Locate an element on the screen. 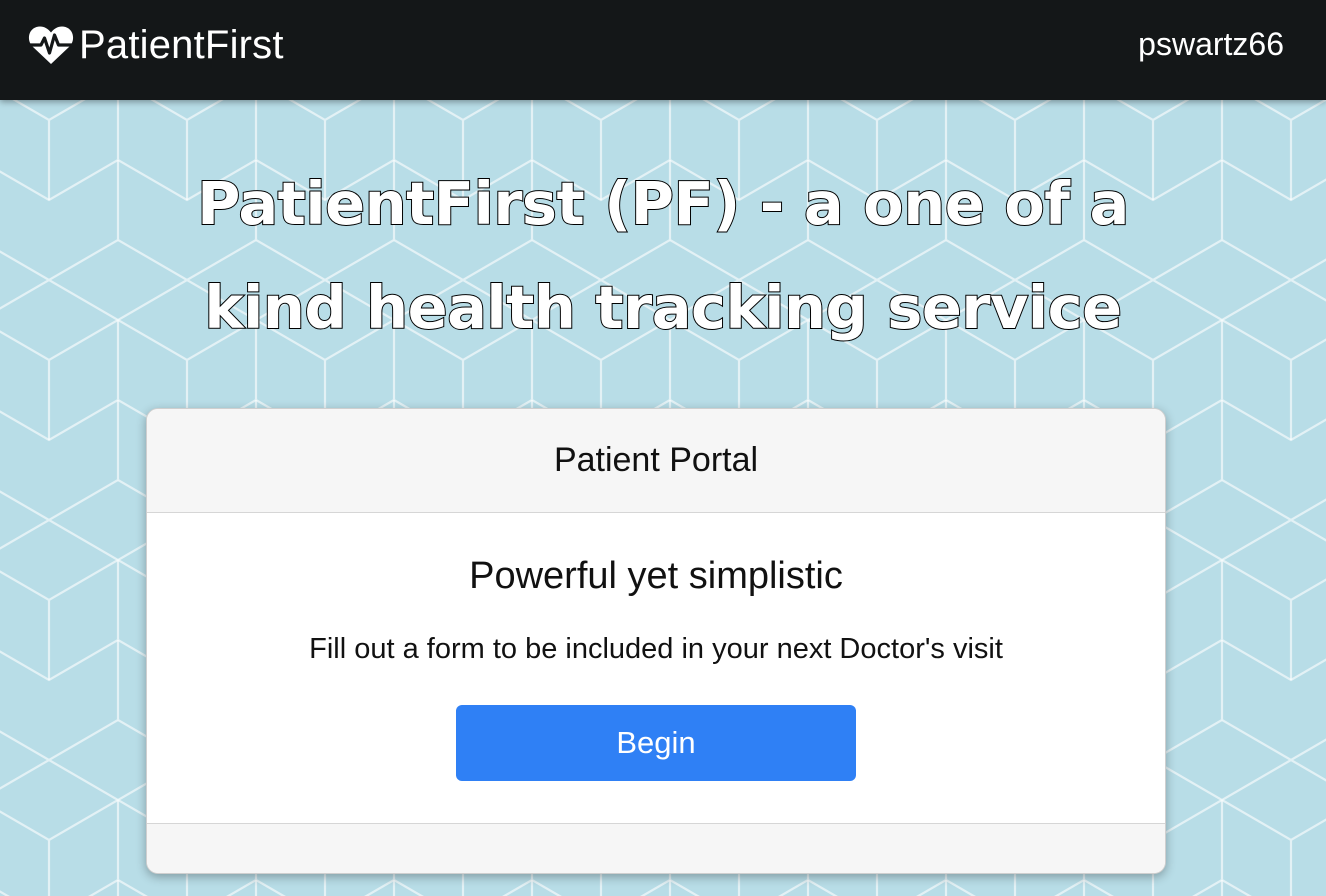  username-link: pswartz66 is located at coordinates (1211, 44).